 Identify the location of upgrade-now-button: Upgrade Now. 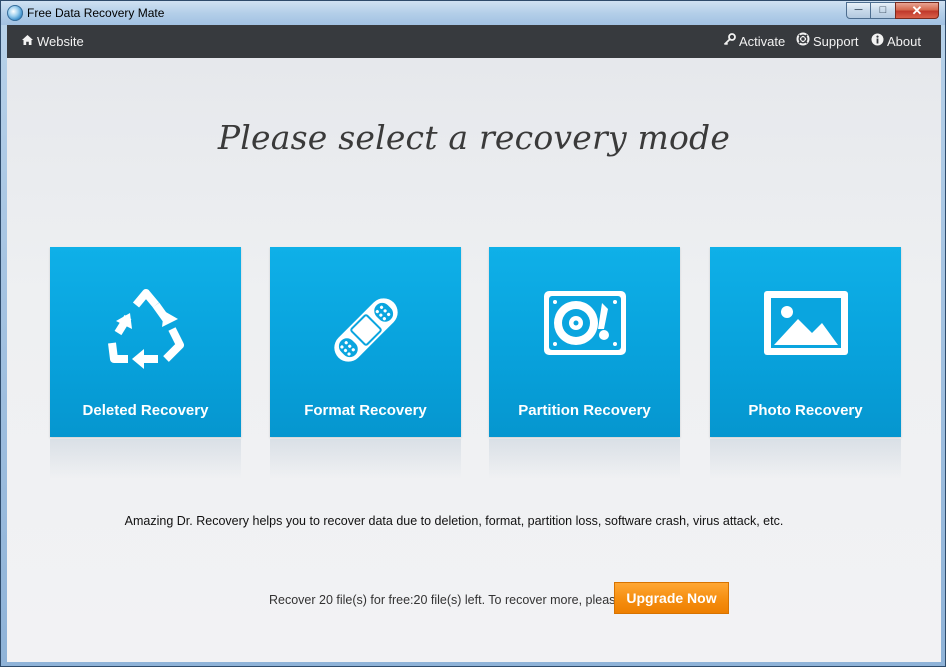
(671, 598).